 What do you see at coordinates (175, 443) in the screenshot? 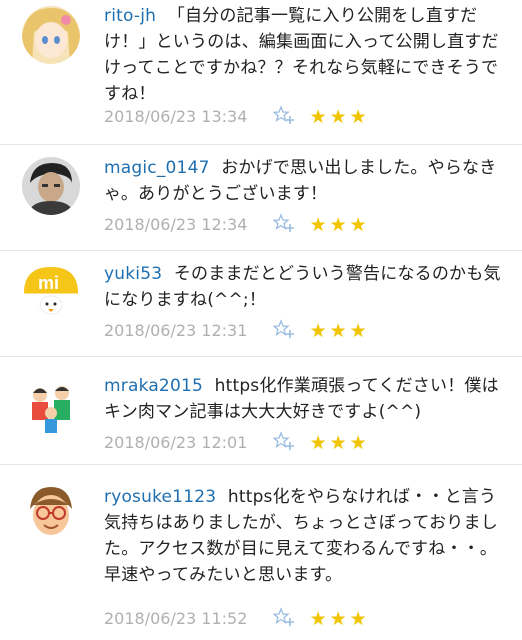
I see `timestamp: 2018/06/23 12:01` at bounding box center [175, 443].